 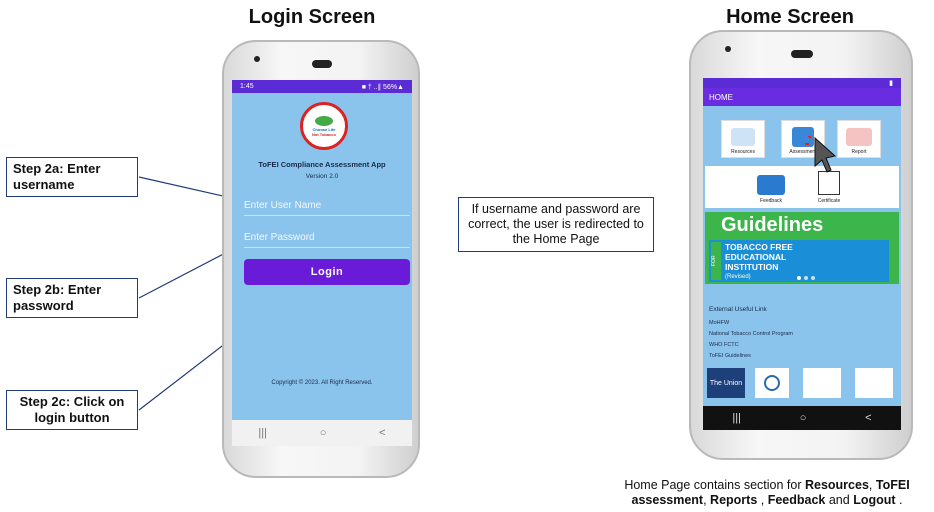 I want to click on app-version: Version 2.0, so click(x=322, y=176).